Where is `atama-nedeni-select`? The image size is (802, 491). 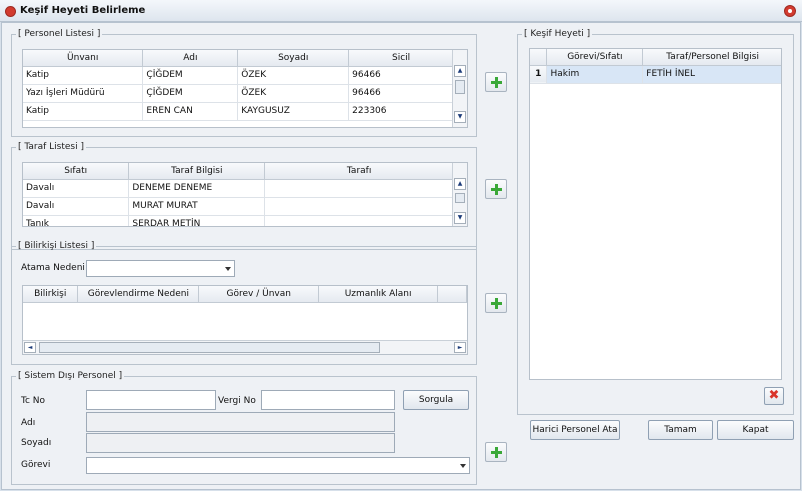 atama-nedeni-select is located at coordinates (160, 268).